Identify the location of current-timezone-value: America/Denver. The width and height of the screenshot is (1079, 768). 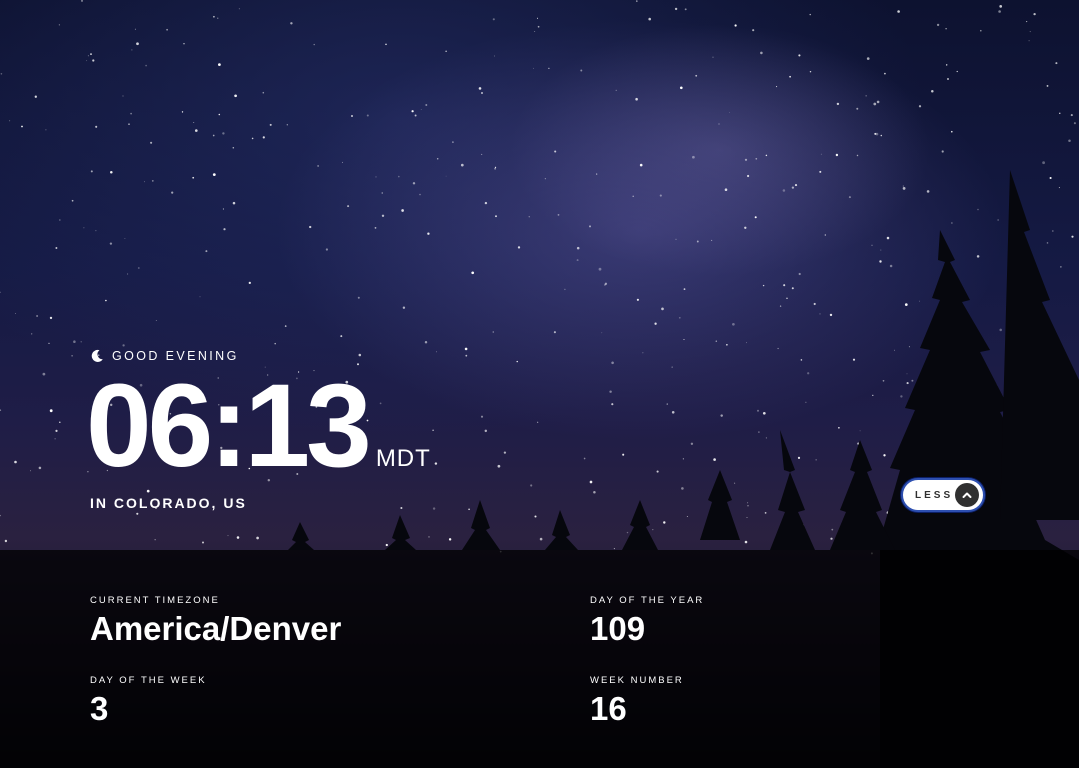
(216, 628).